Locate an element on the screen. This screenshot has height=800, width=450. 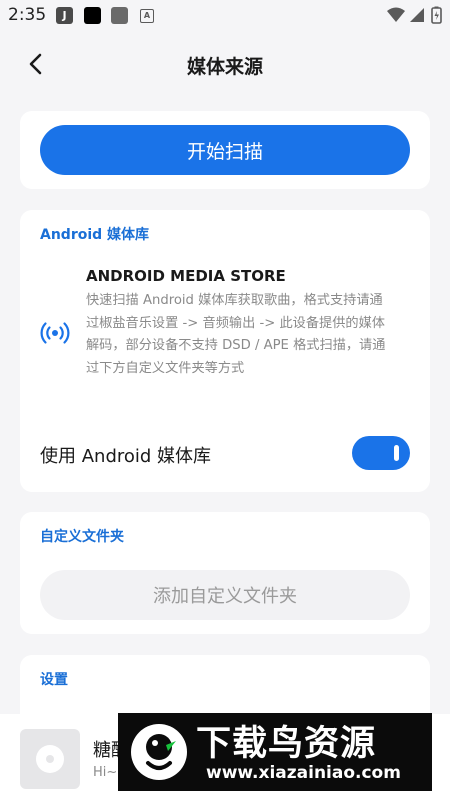
watermark-url: www.xiazainiao.com is located at coordinates (303, 773).